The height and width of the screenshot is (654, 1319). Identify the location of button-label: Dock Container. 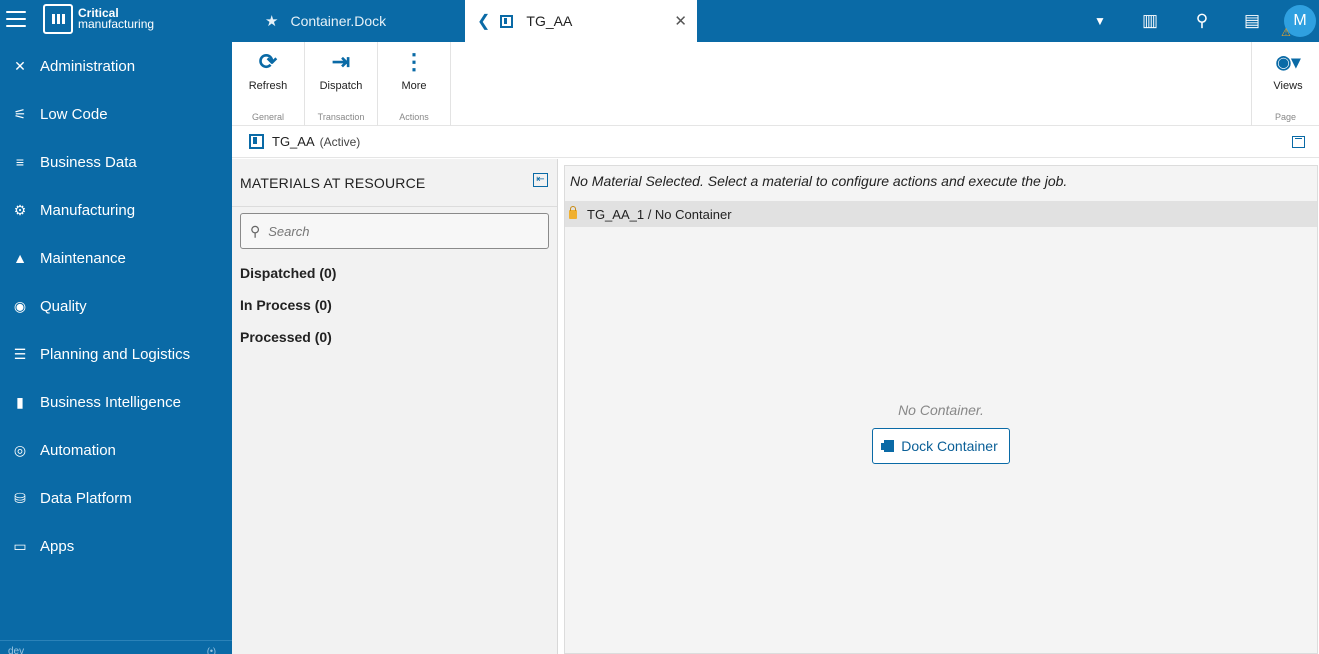
(949, 446).